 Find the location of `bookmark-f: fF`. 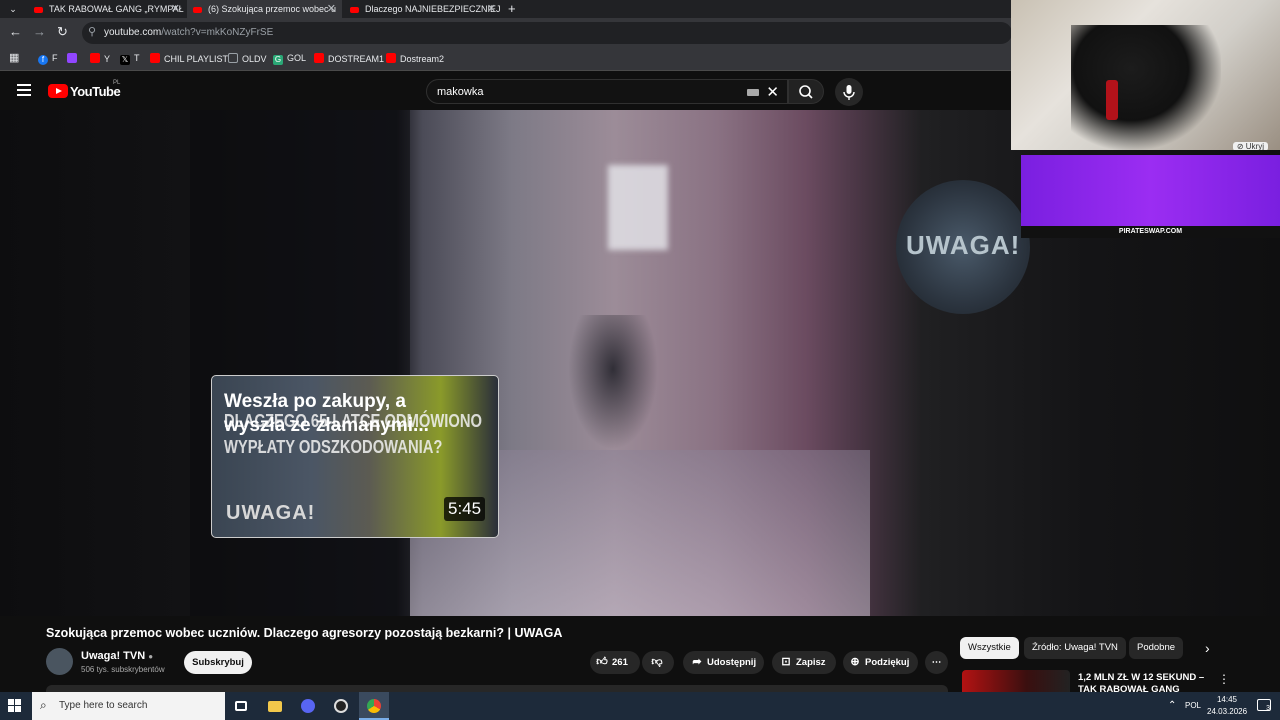

bookmark-f: fF is located at coordinates (48, 59).